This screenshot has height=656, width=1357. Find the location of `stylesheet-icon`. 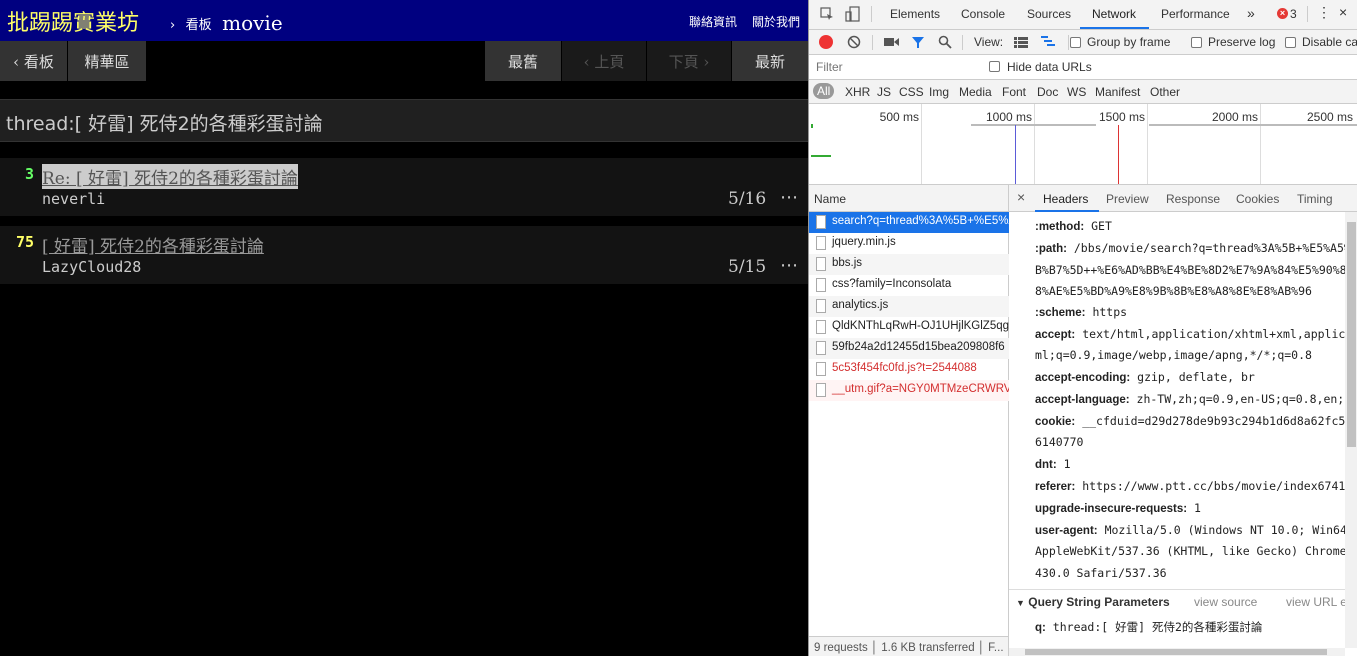

stylesheet-icon is located at coordinates (821, 285).